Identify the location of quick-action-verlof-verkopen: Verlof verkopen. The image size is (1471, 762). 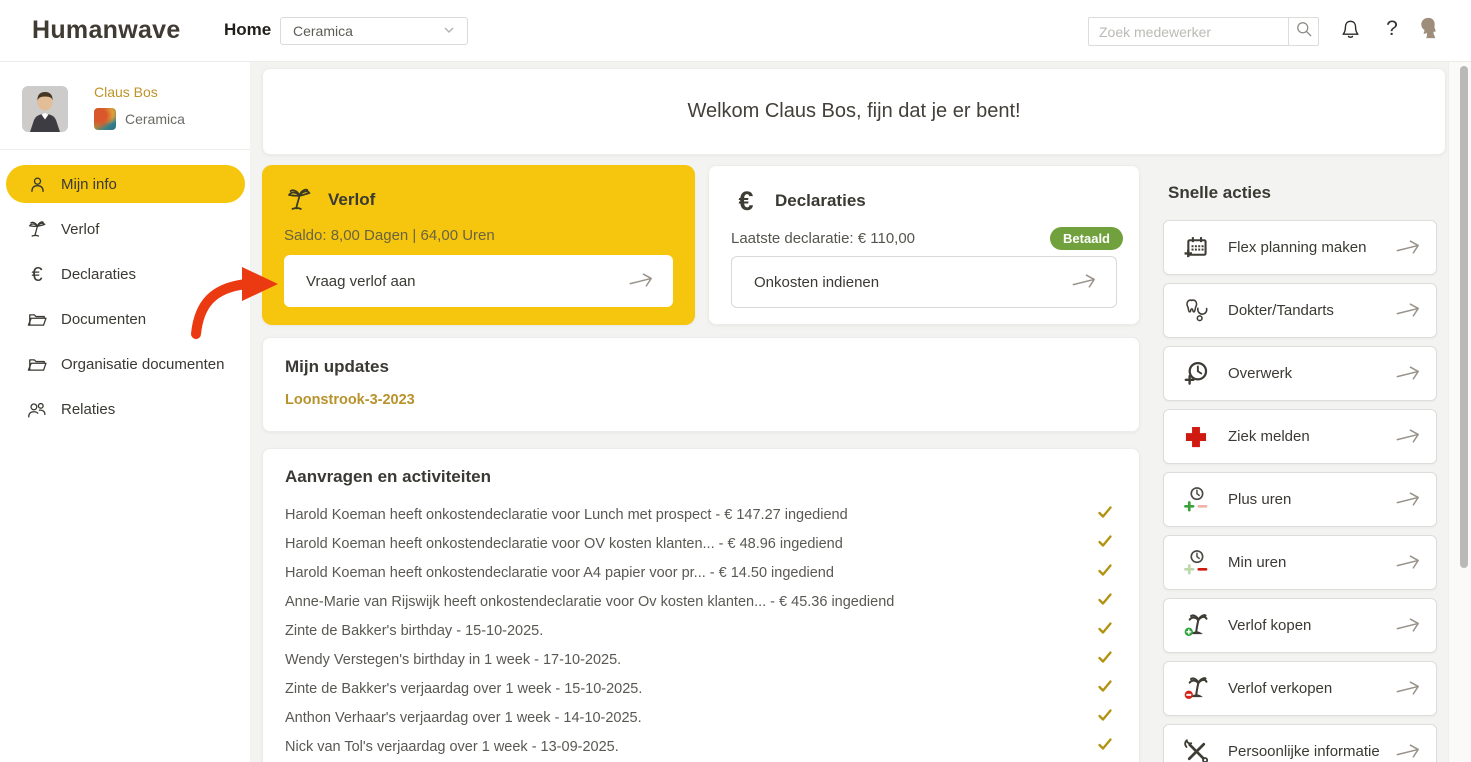
(1300, 688).